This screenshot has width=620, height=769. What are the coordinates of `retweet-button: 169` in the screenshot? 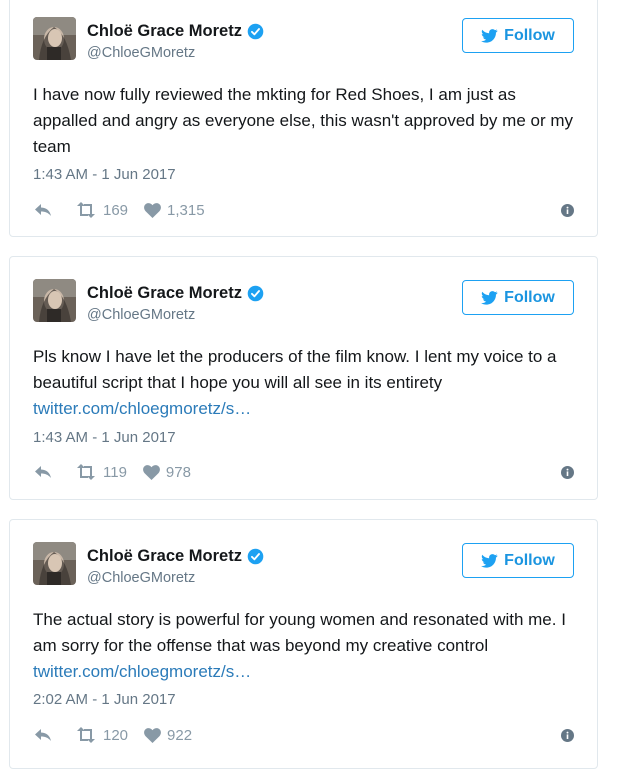 It's located at (101, 210).